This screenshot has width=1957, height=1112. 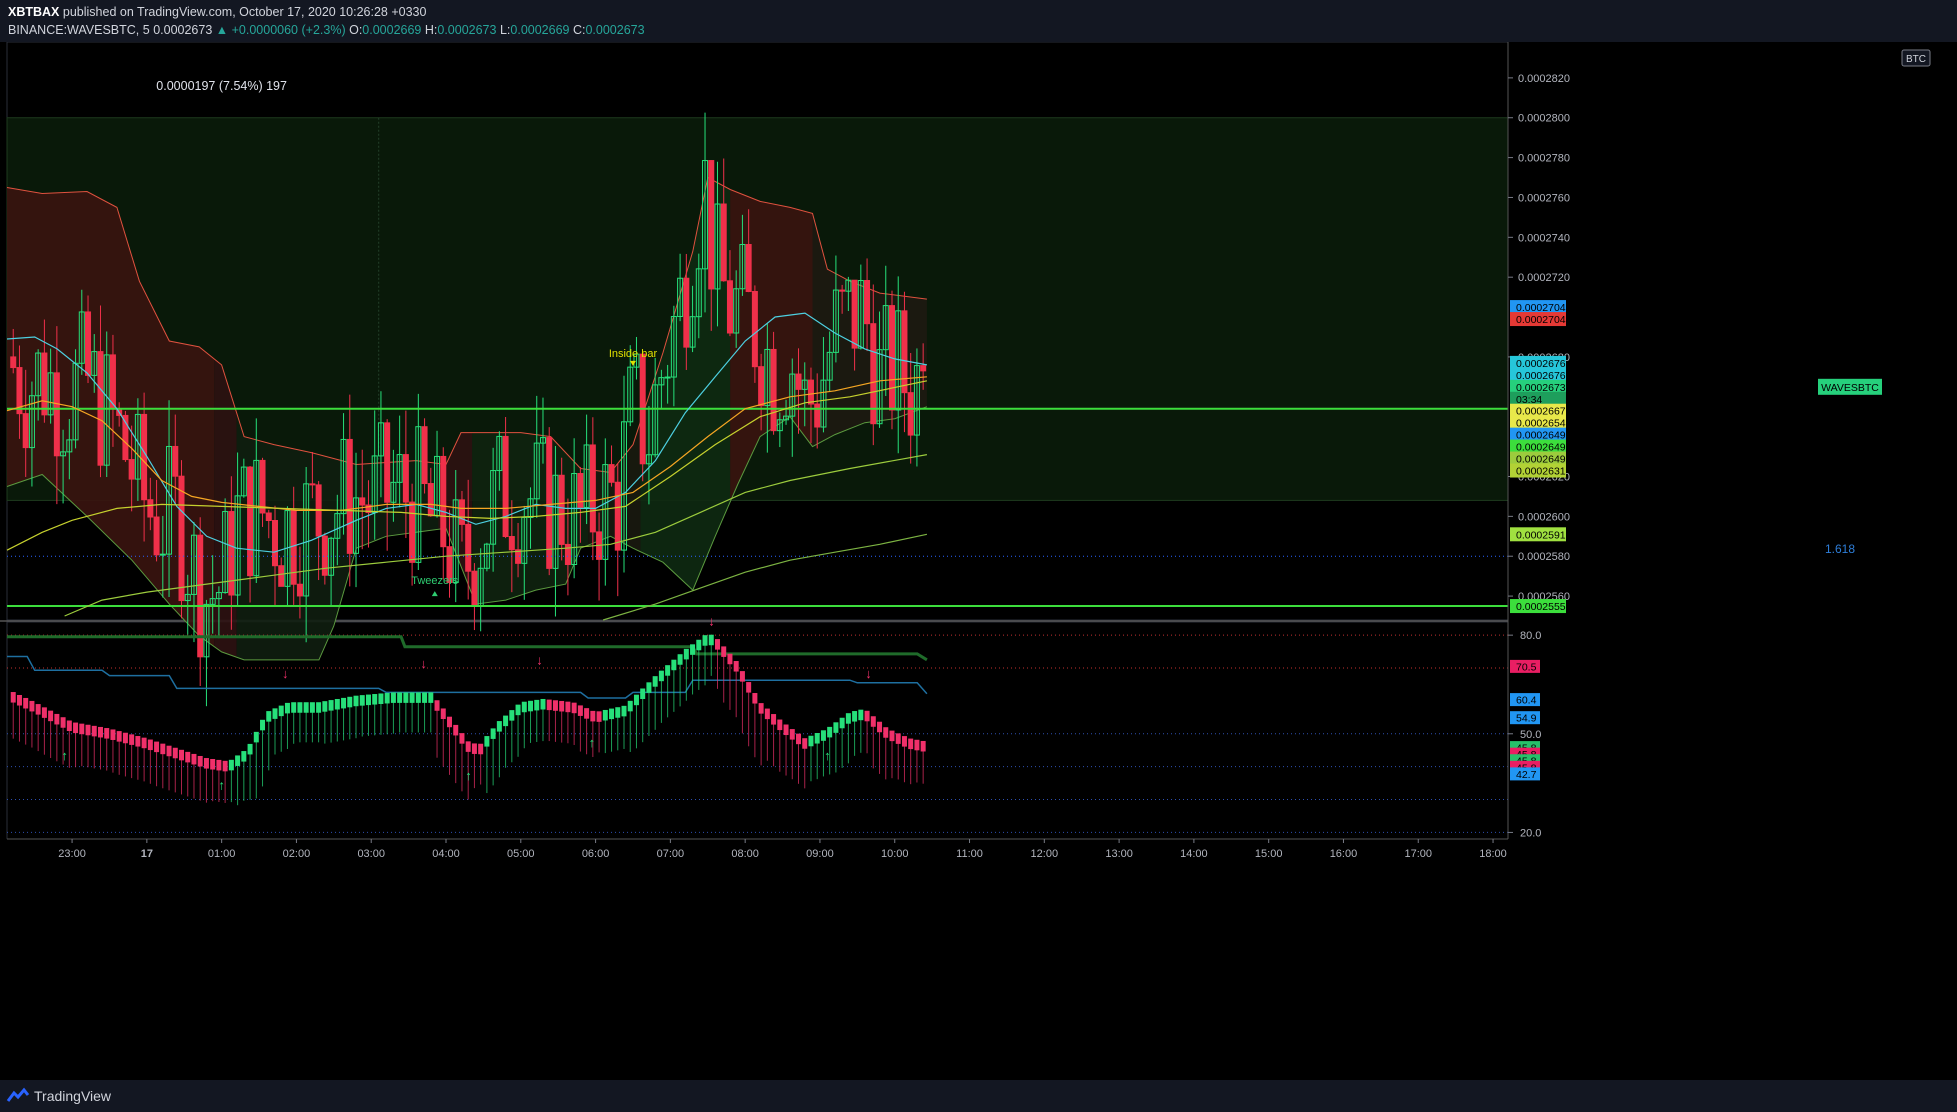 What do you see at coordinates (431, 30) in the screenshot?
I see `high-label: H:` at bounding box center [431, 30].